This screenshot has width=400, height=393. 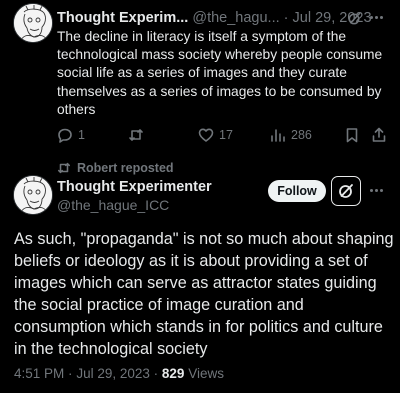 I want to click on views-icon, so click(x=278, y=135).